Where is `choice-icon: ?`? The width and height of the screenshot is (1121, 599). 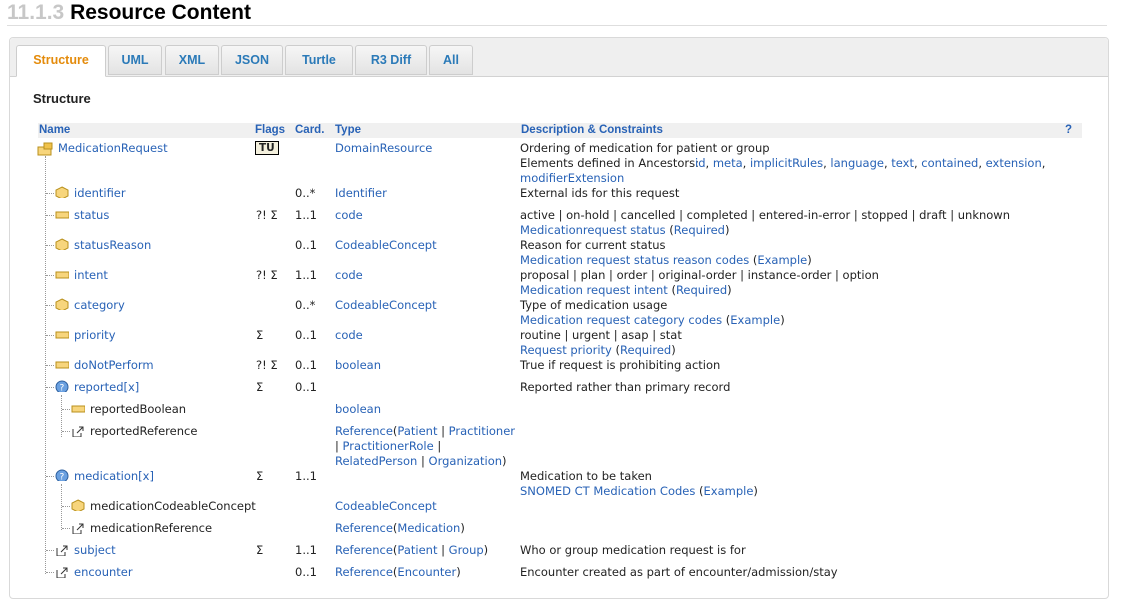 choice-icon: ? is located at coordinates (62, 475).